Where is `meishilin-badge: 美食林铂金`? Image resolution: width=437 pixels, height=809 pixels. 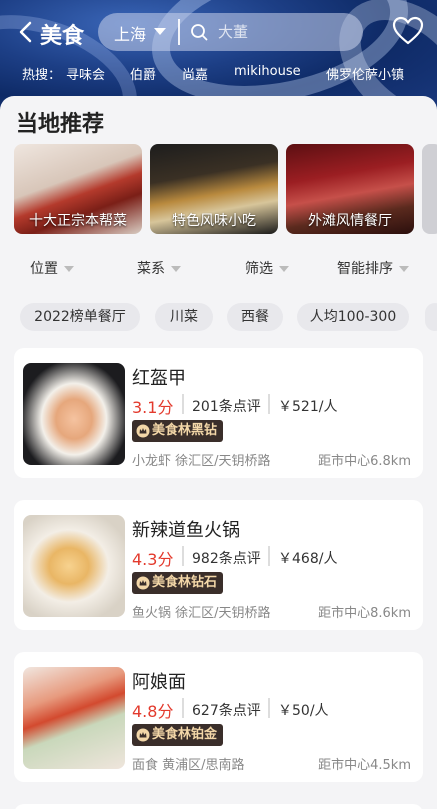
meishilin-badge: 美食林铂金 is located at coordinates (178, 735).